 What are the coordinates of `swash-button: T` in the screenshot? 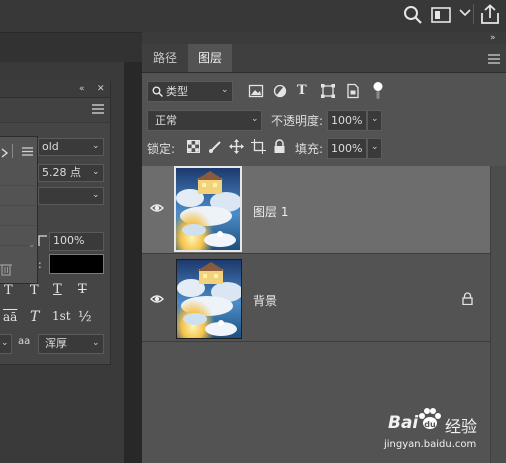 It's located at (34, 317).